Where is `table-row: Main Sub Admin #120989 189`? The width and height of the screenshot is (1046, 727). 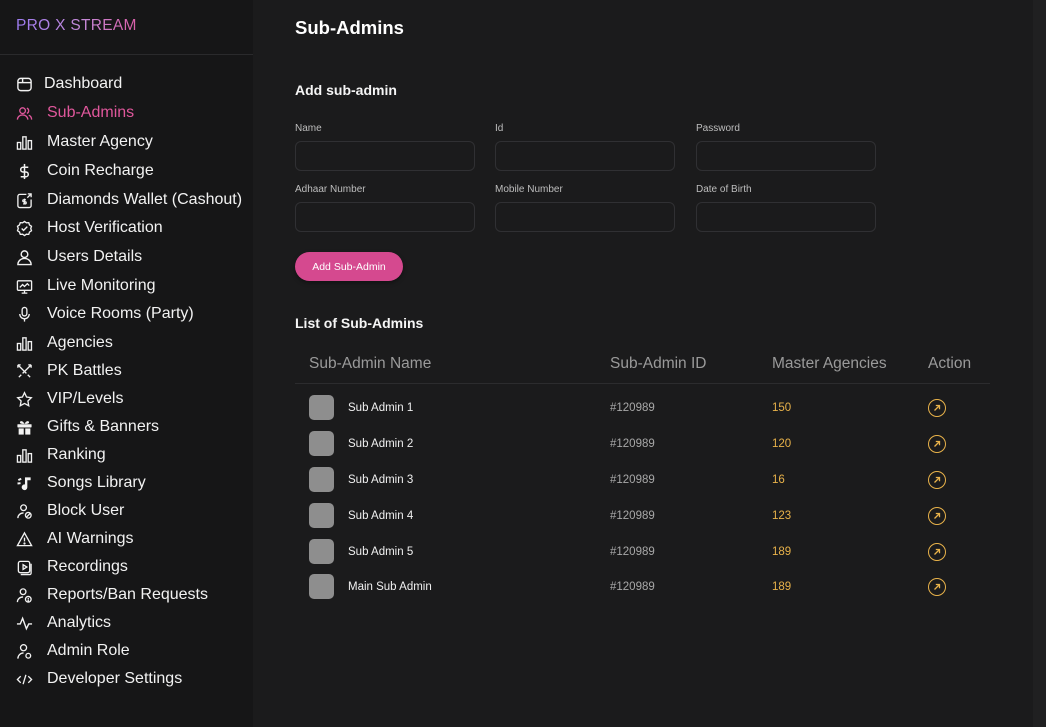 table-row: Main Sub Admin #120989 189 is located at coordinates (642, 587).